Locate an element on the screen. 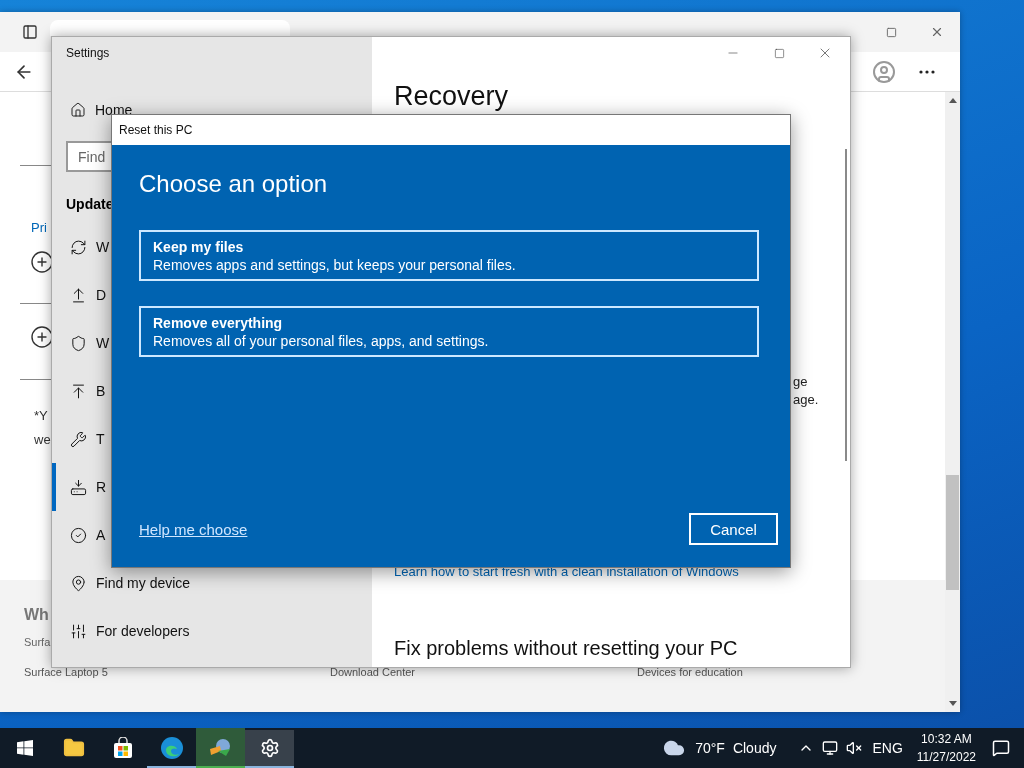 This screenshot has height=768, width=1024. text-fragment: ge is located at coordinates (800, 381).